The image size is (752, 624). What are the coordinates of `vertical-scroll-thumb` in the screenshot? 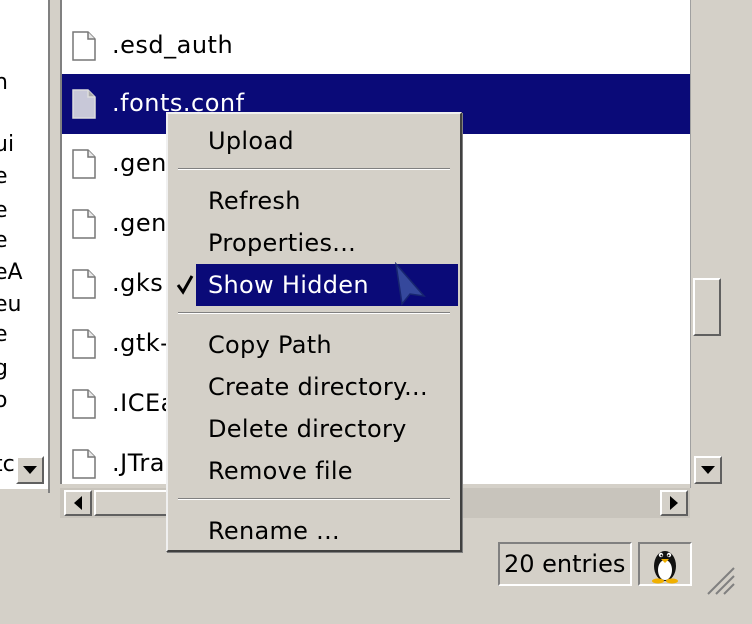 It's located at (707, 307).